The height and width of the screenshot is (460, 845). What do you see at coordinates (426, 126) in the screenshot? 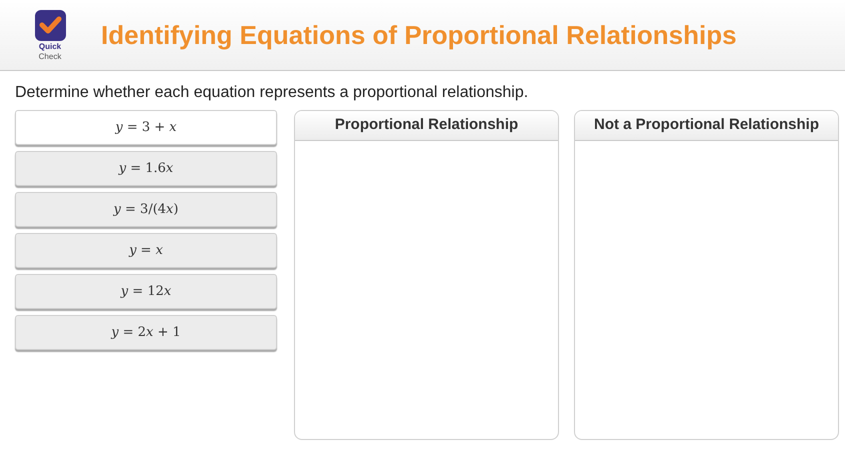
I see `zone-heading: Proportional Relationship` at bounding box center [426, 126].